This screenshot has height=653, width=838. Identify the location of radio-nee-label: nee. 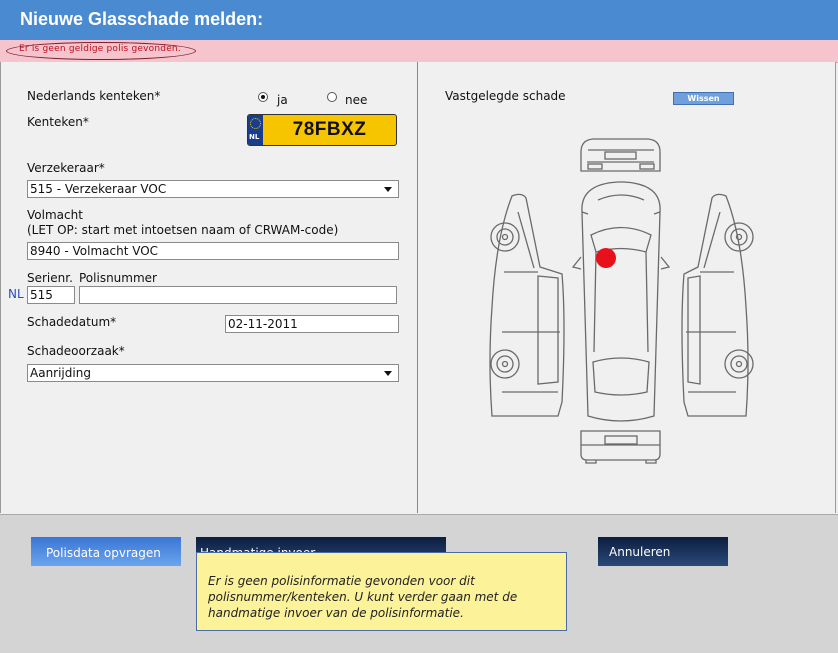
(356, 100).